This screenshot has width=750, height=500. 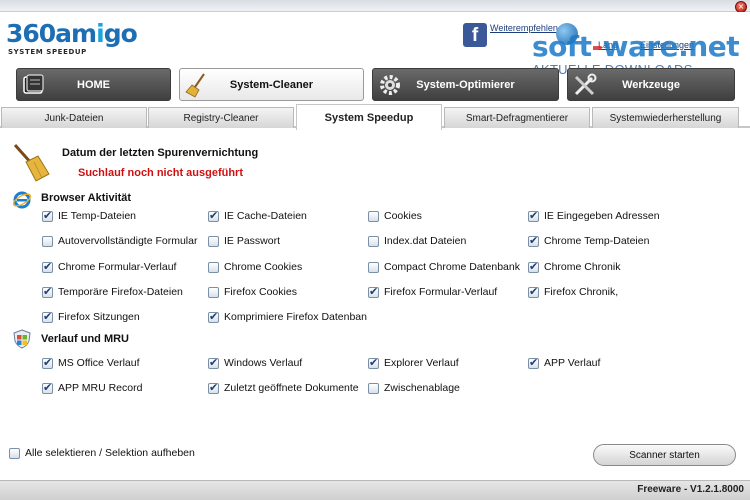 What do you see at coordinates (588, 241) in the screenshot?
I see `option-chrome-temp-files: Chrome Temp-Dateien` at bounding box center [588, 241].